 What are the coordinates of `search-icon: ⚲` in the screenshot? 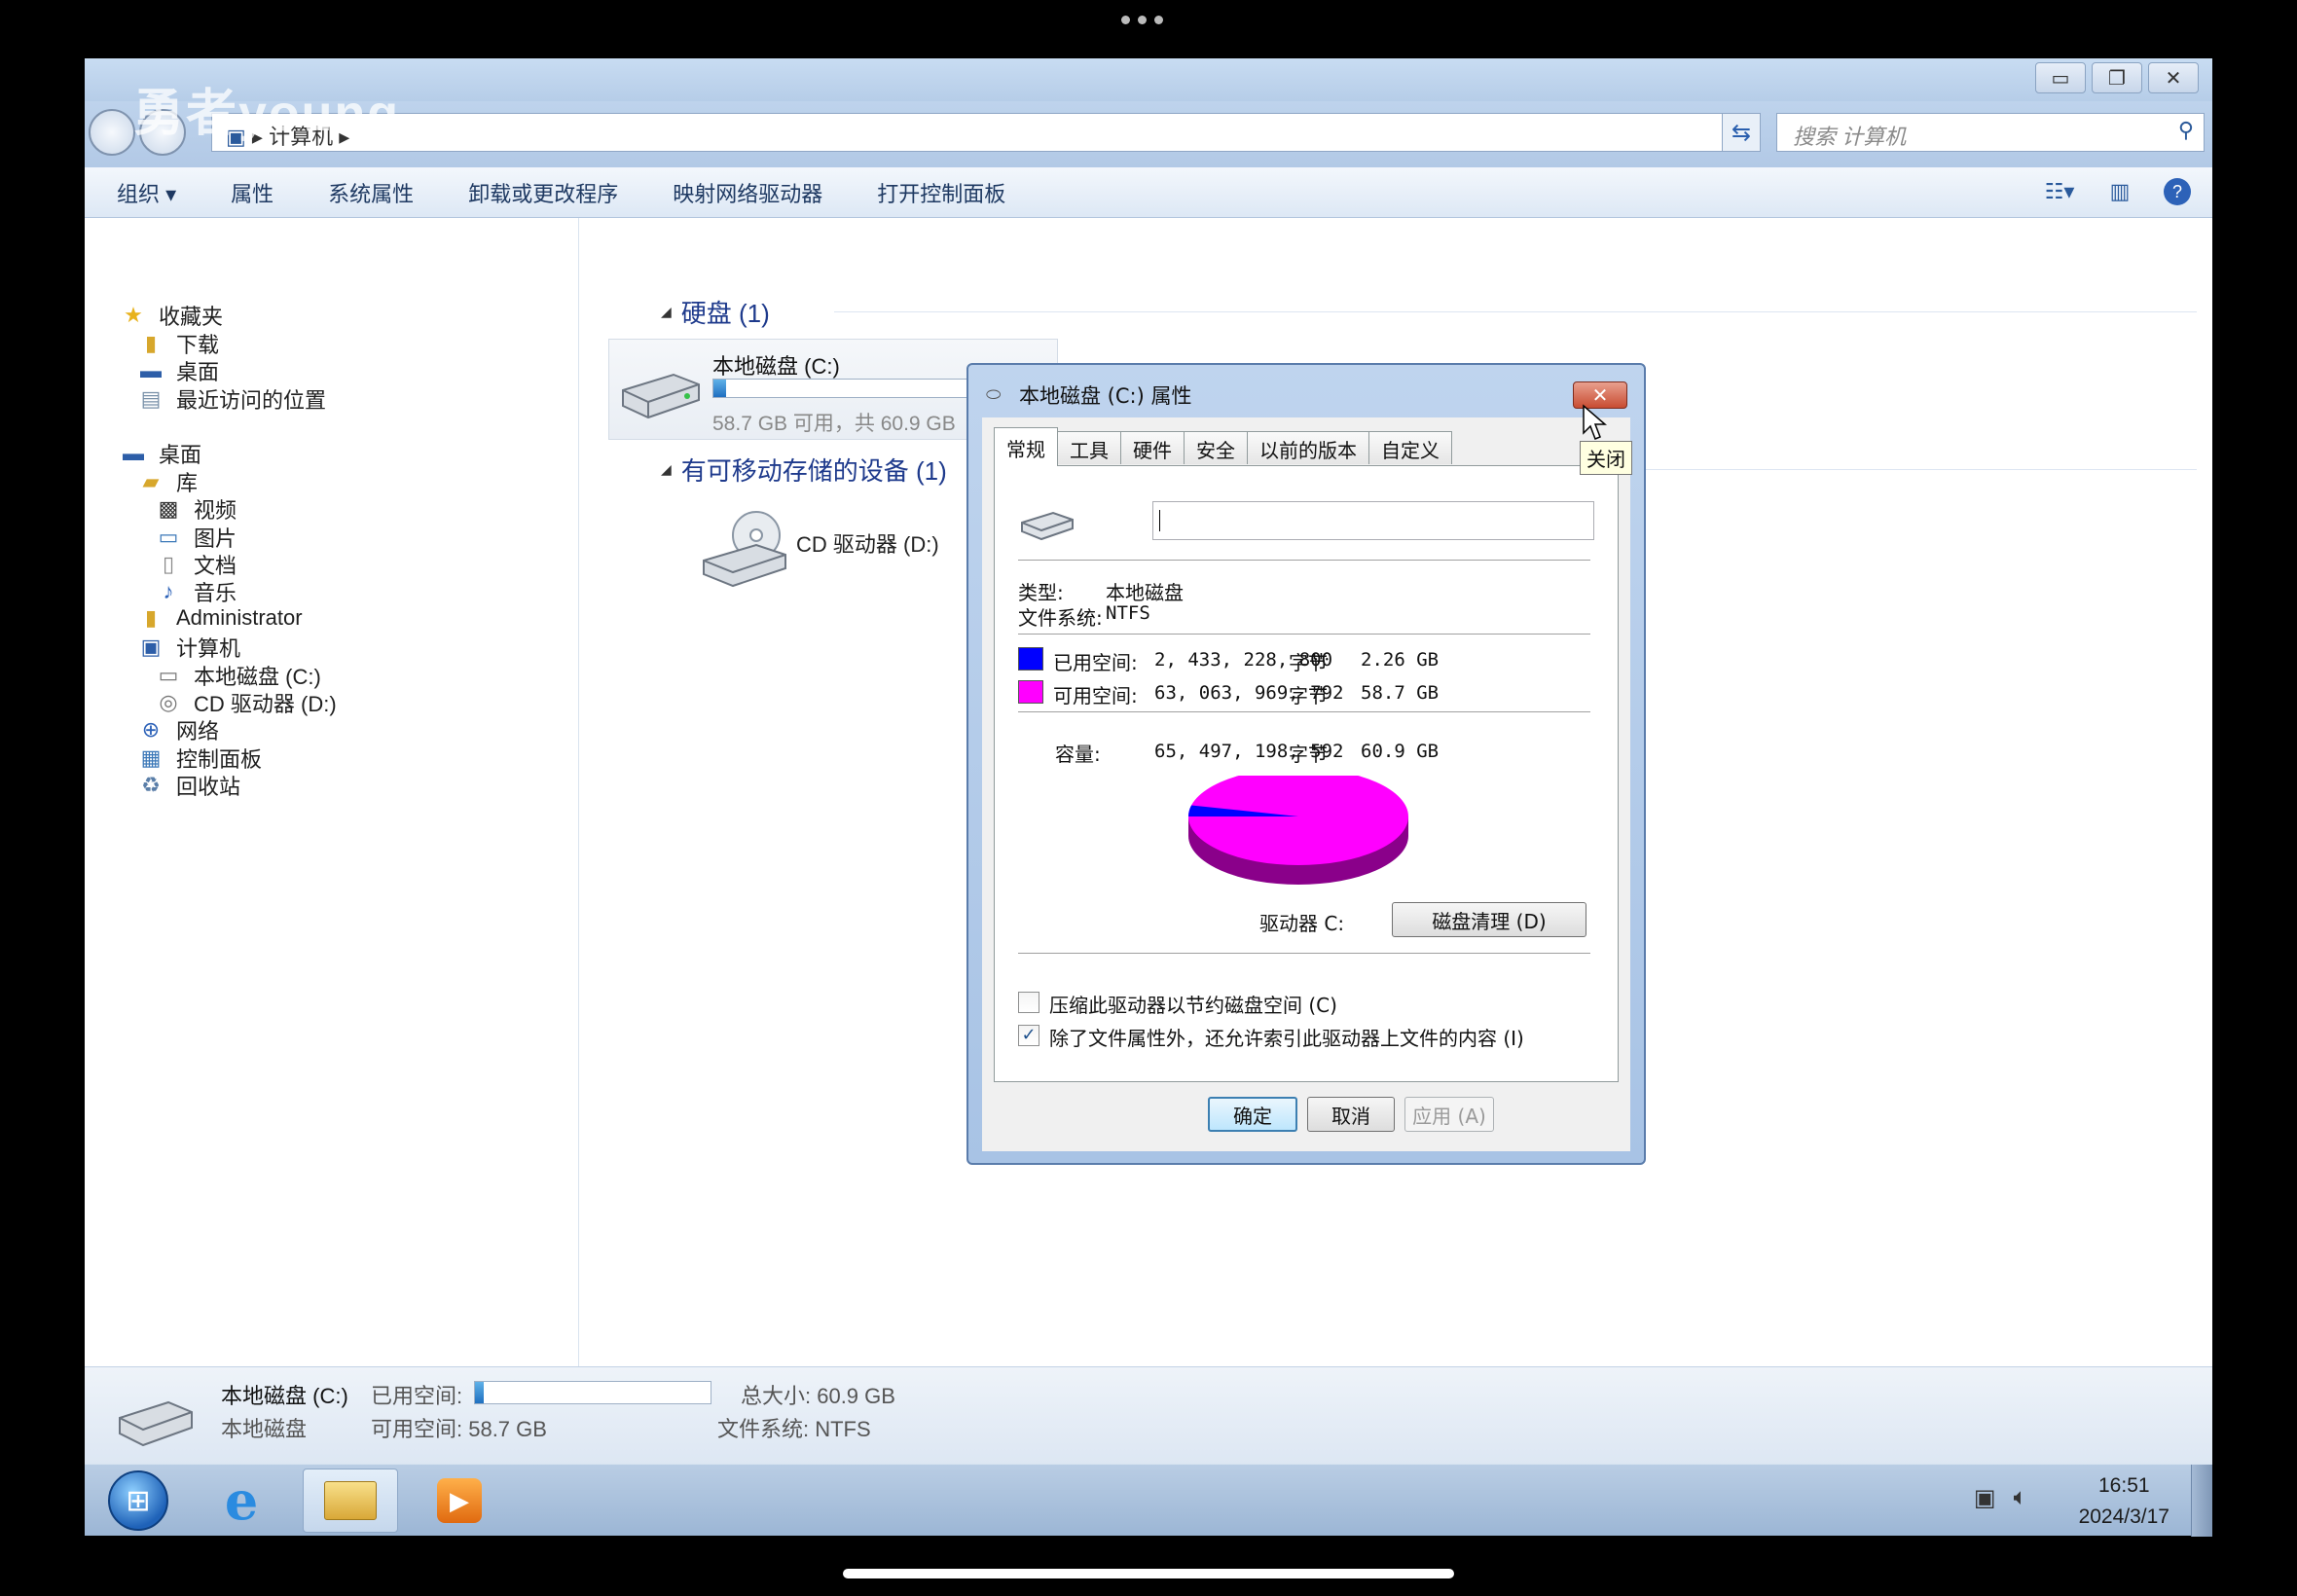 It's located at (2186, 130).